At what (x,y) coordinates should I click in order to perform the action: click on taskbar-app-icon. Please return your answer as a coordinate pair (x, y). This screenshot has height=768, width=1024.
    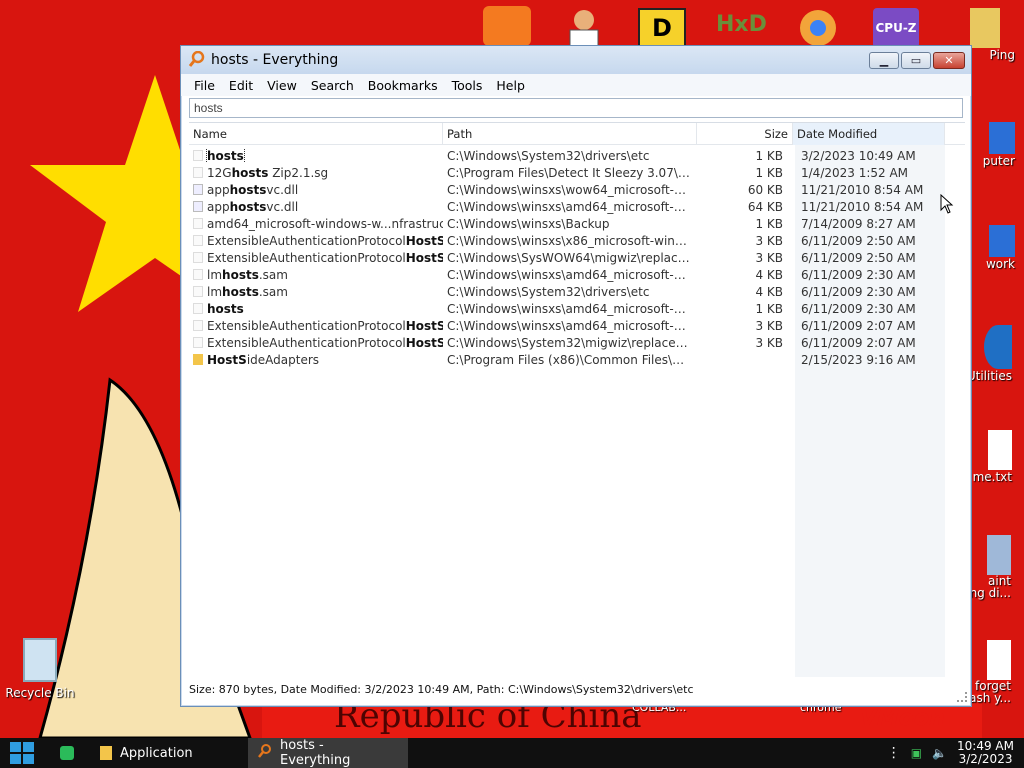
    Looking at the image, I should click on (67, 753).